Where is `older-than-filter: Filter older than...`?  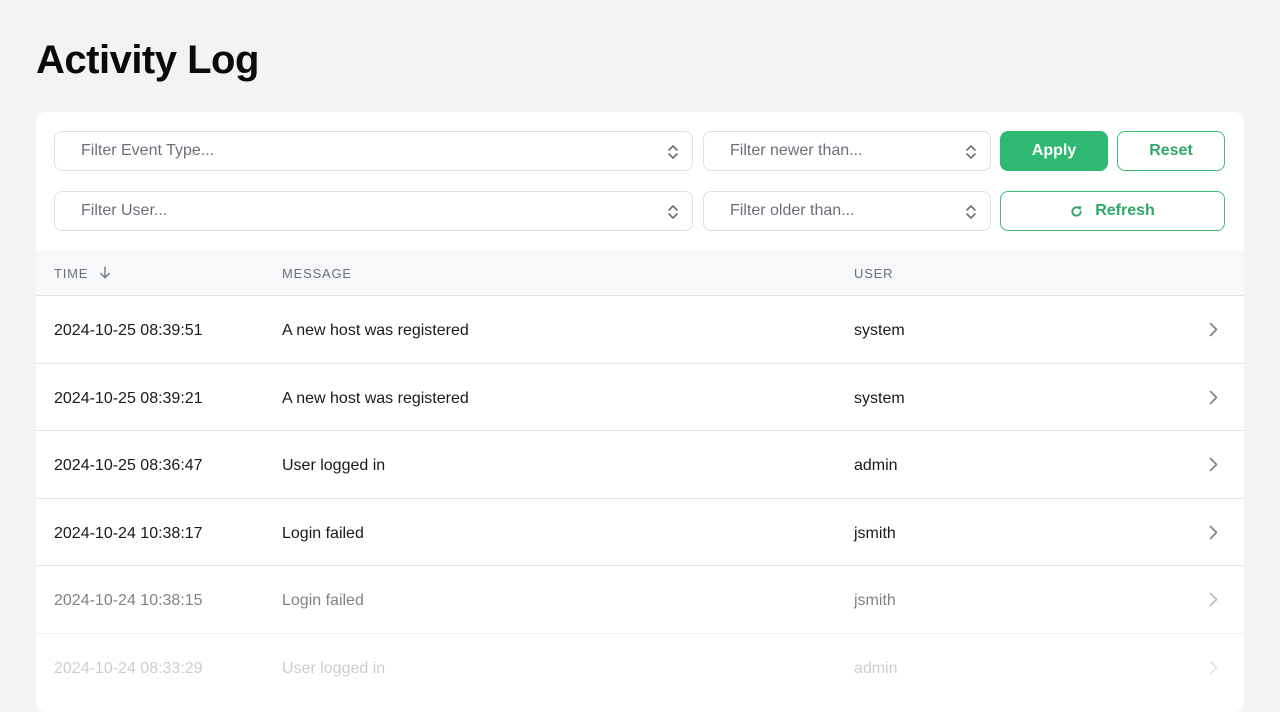
older-than-filter: Filter older than... is located at coordinates (847, 211).